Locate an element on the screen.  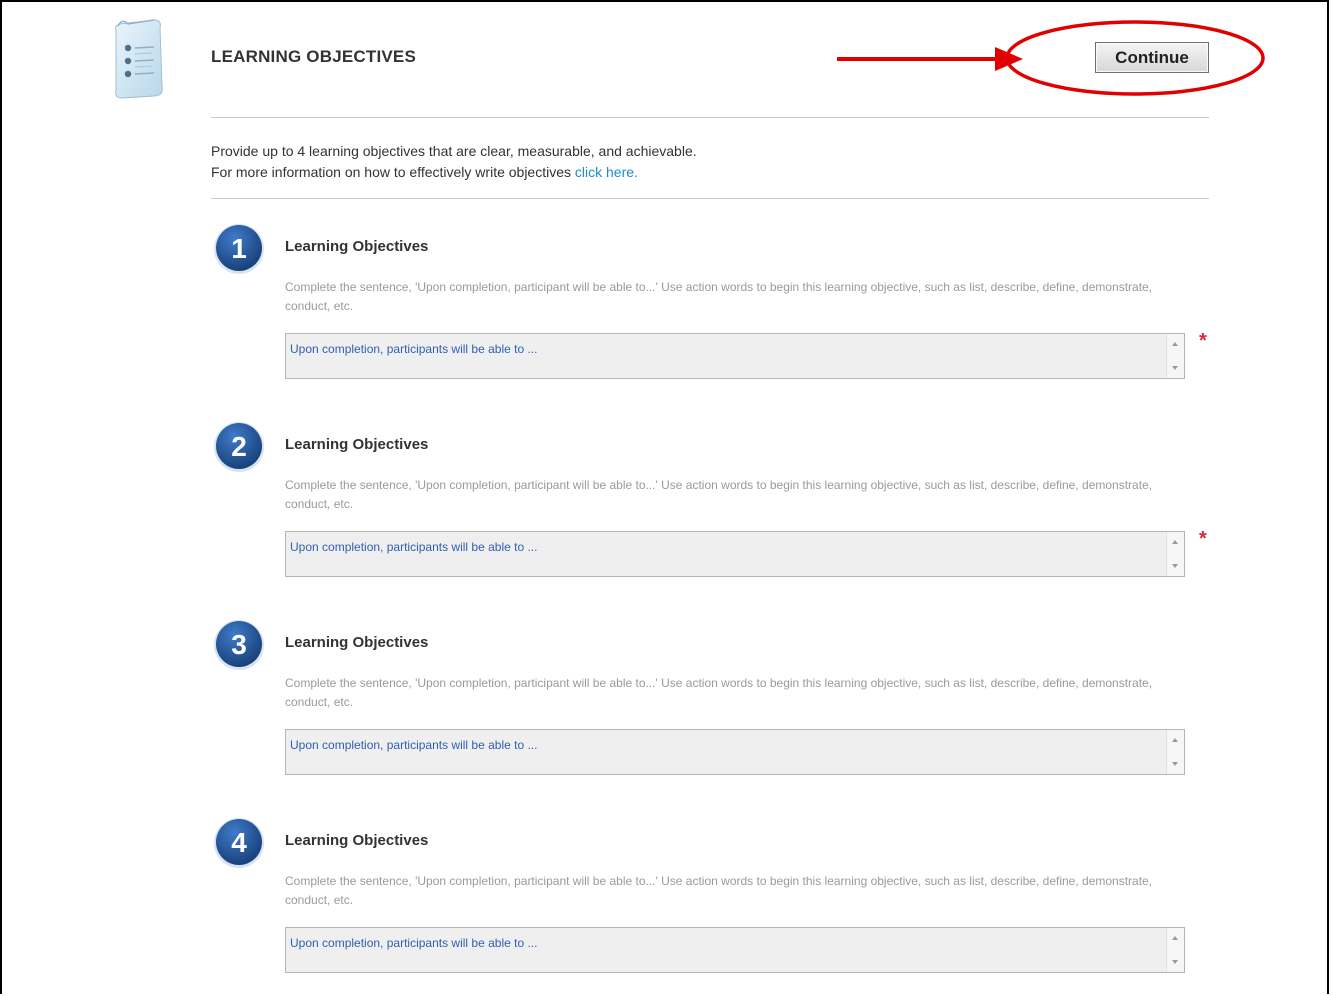
number-3-badge: 3 is located at coordinates (239, 645).